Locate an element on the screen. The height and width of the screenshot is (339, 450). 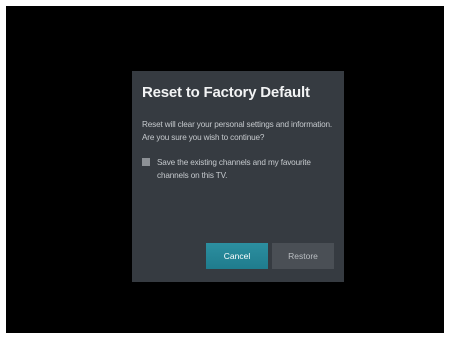
dialog-buttons: Cancel Restore is located at coordinates (270, 256).